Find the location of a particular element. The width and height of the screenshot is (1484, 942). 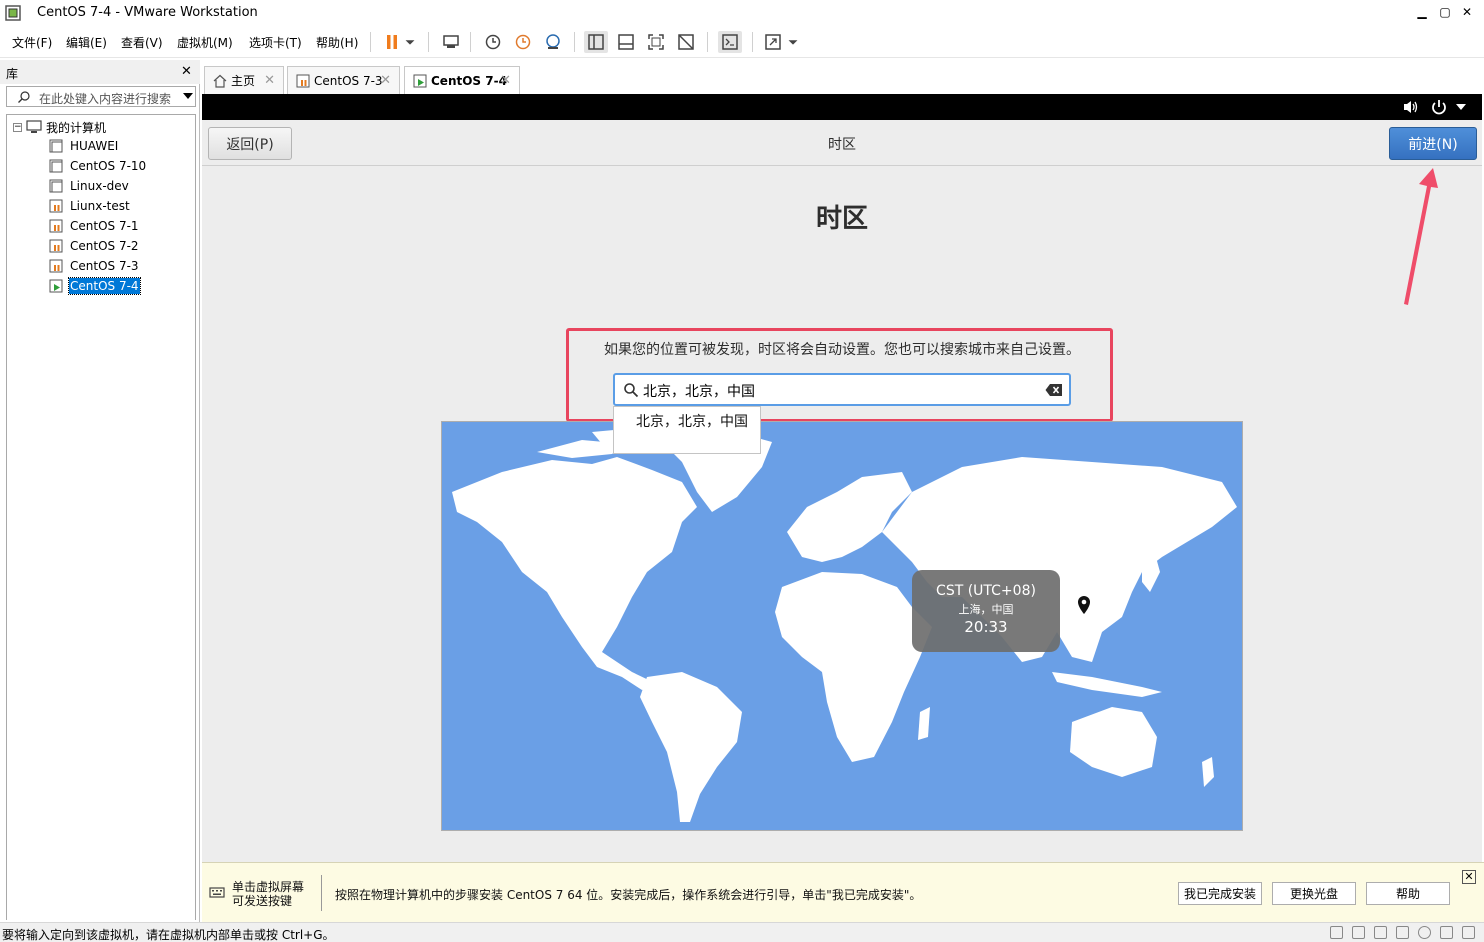

menu-tabs: 选项卡(T) is located at coordinates (275, 42).